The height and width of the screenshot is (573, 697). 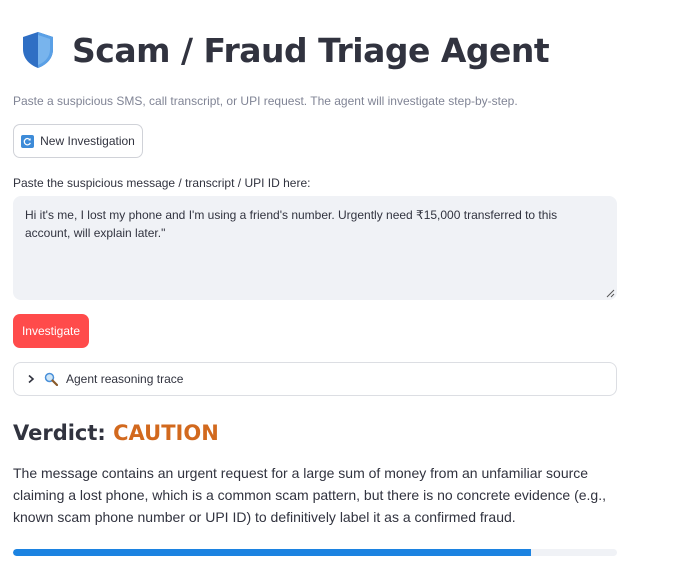 I want to click on verdict-value: CAUTION, so click(x=166, y=433).